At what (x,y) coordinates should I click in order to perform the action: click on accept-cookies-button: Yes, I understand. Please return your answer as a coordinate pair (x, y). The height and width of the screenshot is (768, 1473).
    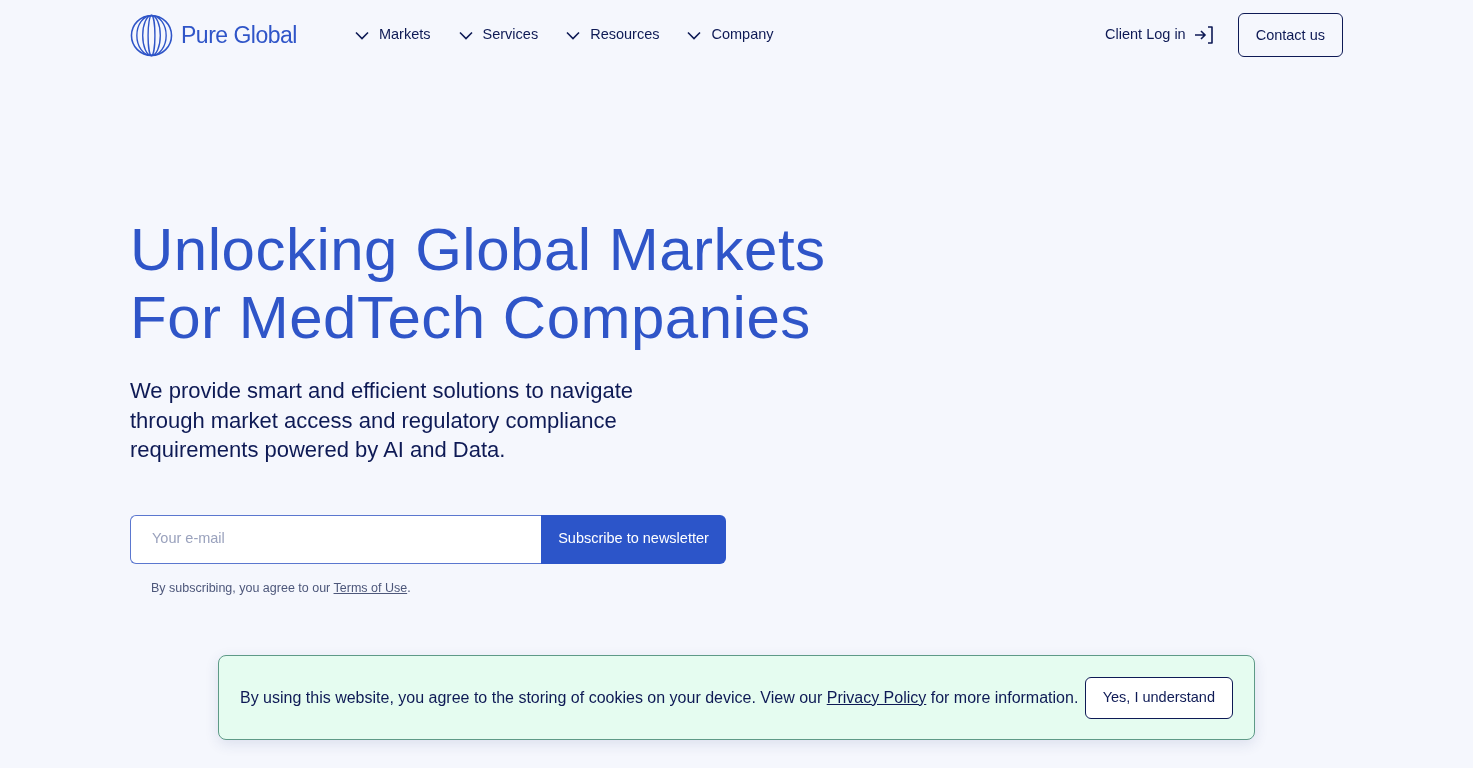
    Looking at the image, I should click on (1158, 697).